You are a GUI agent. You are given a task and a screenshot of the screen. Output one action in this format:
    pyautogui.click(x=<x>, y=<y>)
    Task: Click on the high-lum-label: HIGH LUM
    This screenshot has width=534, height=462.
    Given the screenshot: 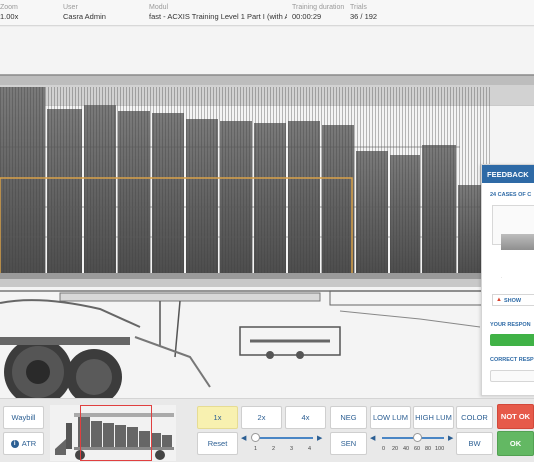 What is the action you would take?
    pyautogui.click(x=433, y=417)
    